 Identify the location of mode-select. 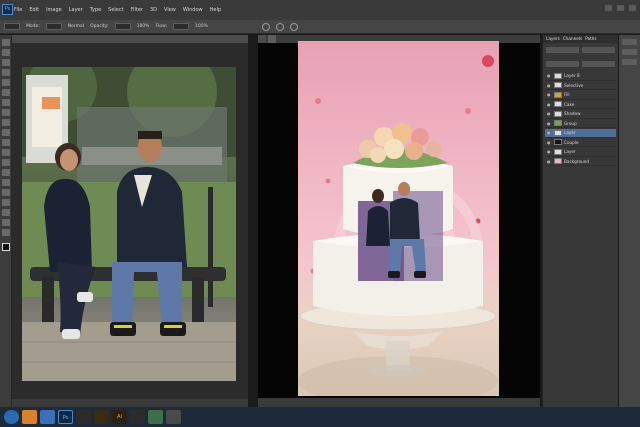
(53, 26).